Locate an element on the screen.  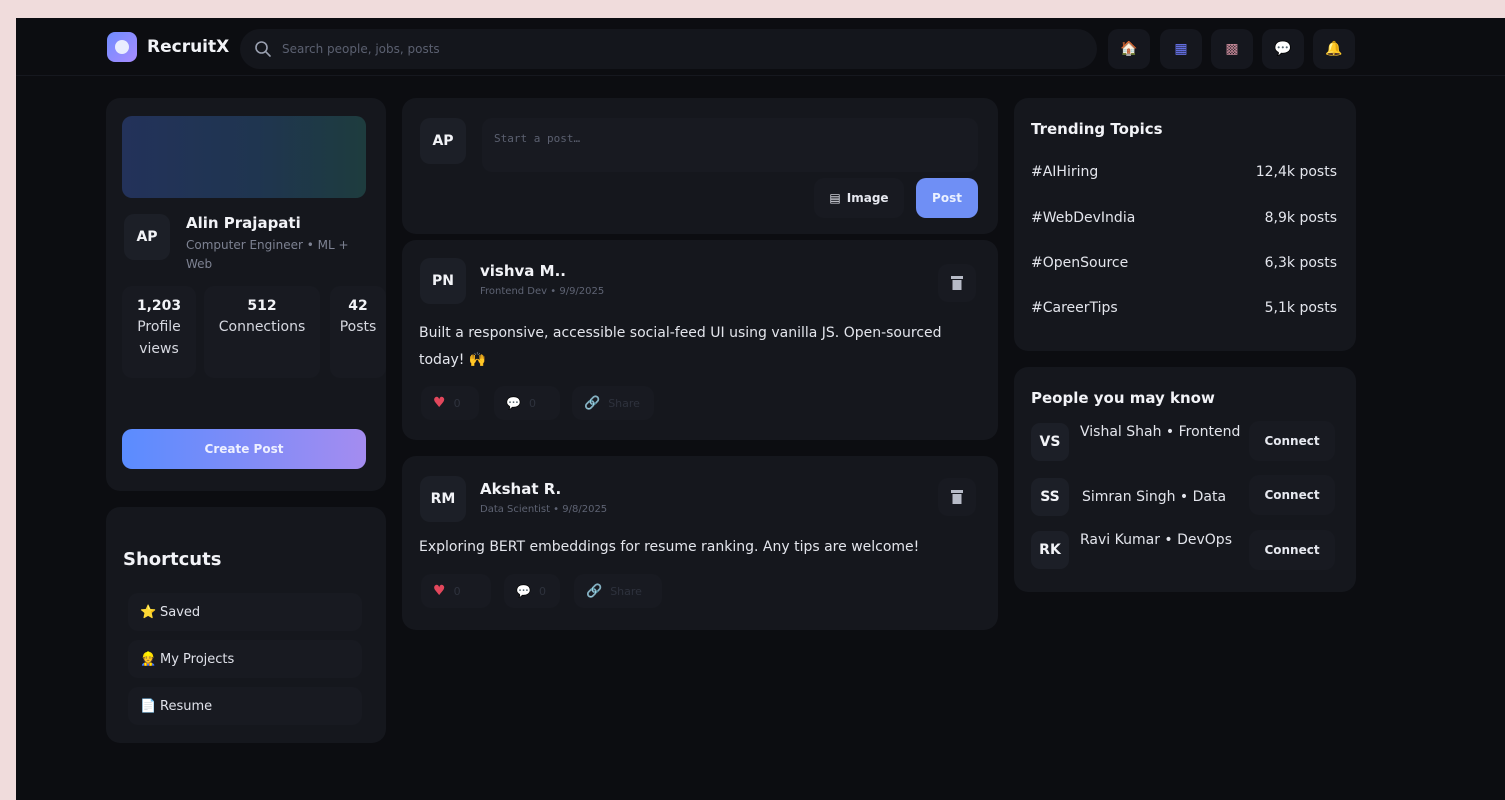
stat-connections: 512 Connections is located at coordinates (262, 332).